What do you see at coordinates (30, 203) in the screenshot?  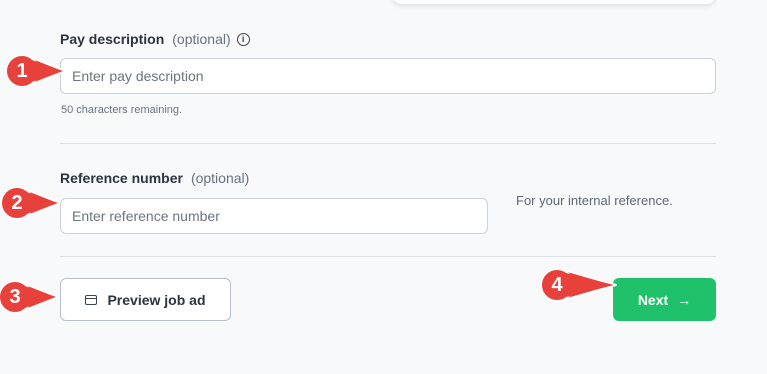 I see `annotation-marker-2: 2` at bounding box center [30, 203].